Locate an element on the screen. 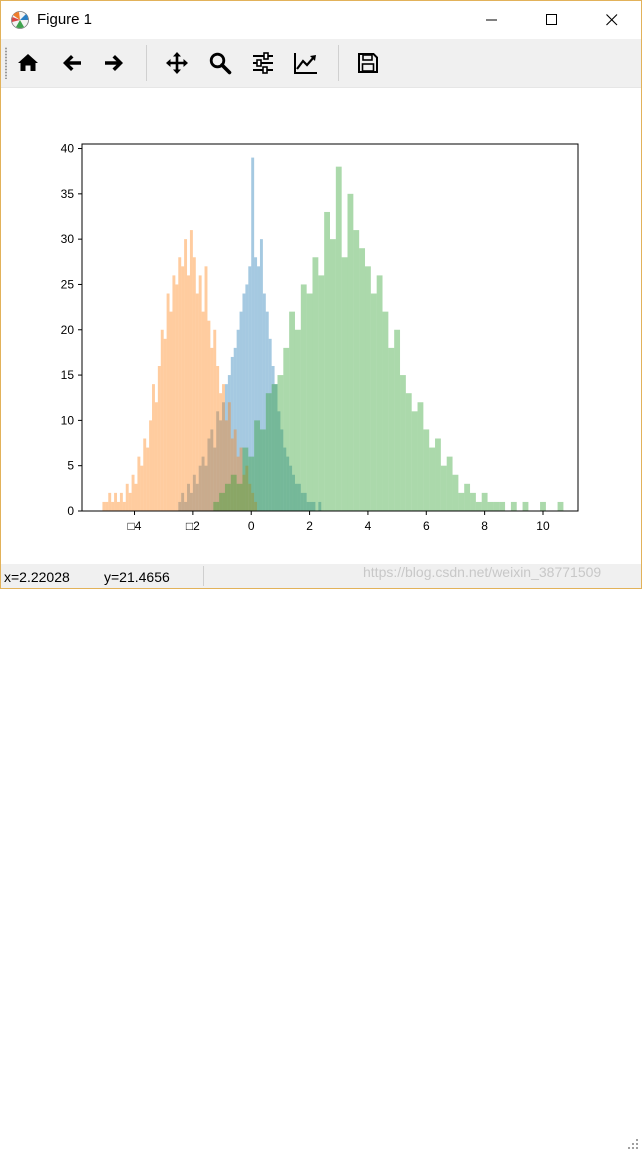 Image resolution: width=642 pixels, height=1150 pixels. home-icon is located at coordinates (28, 62).